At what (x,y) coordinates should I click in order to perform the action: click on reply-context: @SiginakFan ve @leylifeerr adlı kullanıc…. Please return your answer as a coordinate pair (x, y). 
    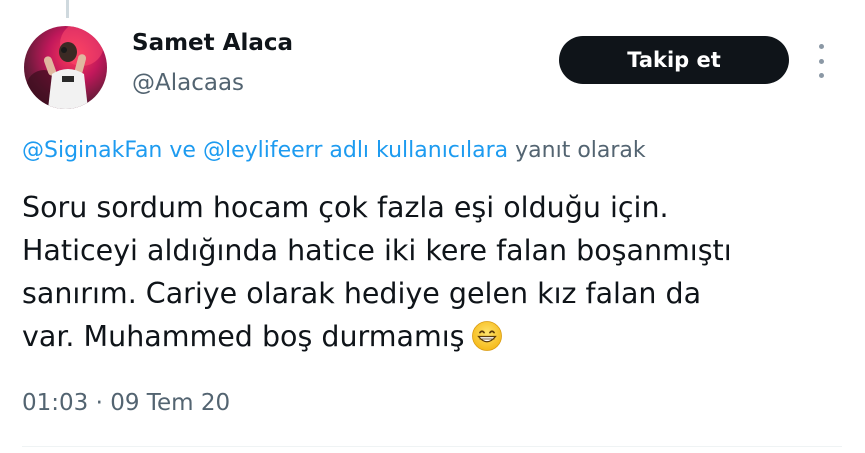
    Looking at the image, I should click on (334, 150).